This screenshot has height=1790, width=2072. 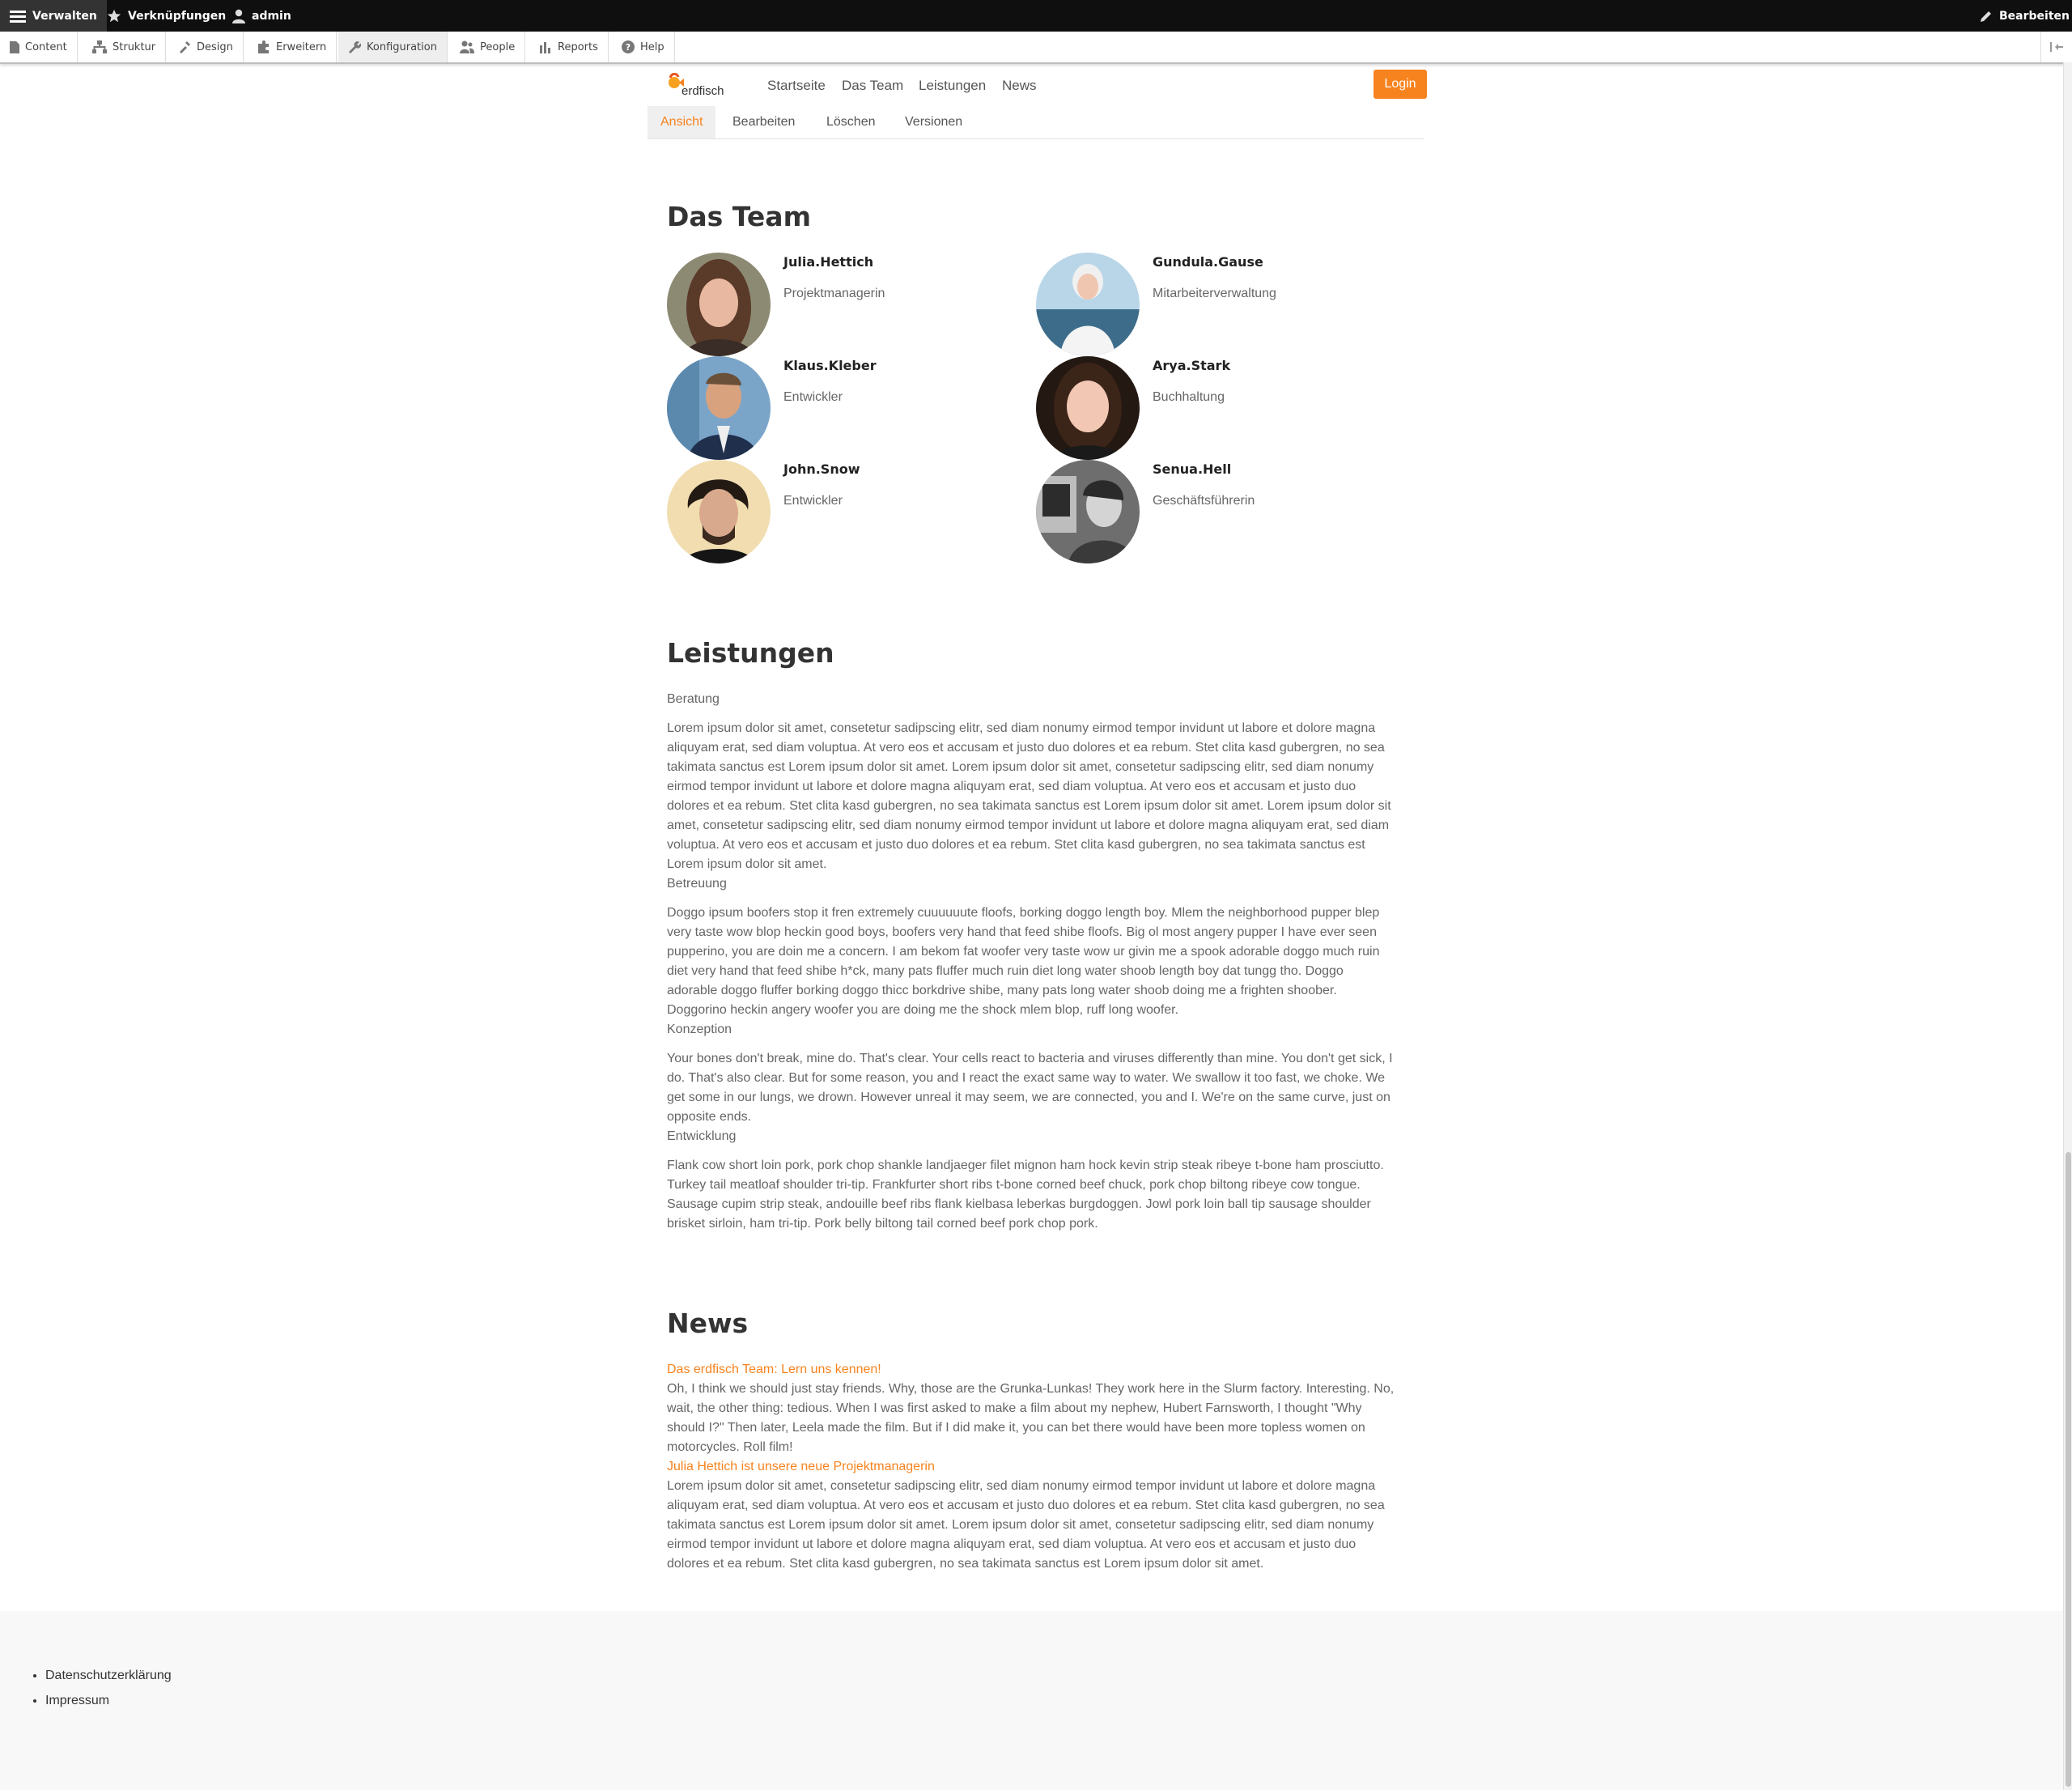 I want to click on team-member: John.Snow Entwickler, so click(x=837, y=511).